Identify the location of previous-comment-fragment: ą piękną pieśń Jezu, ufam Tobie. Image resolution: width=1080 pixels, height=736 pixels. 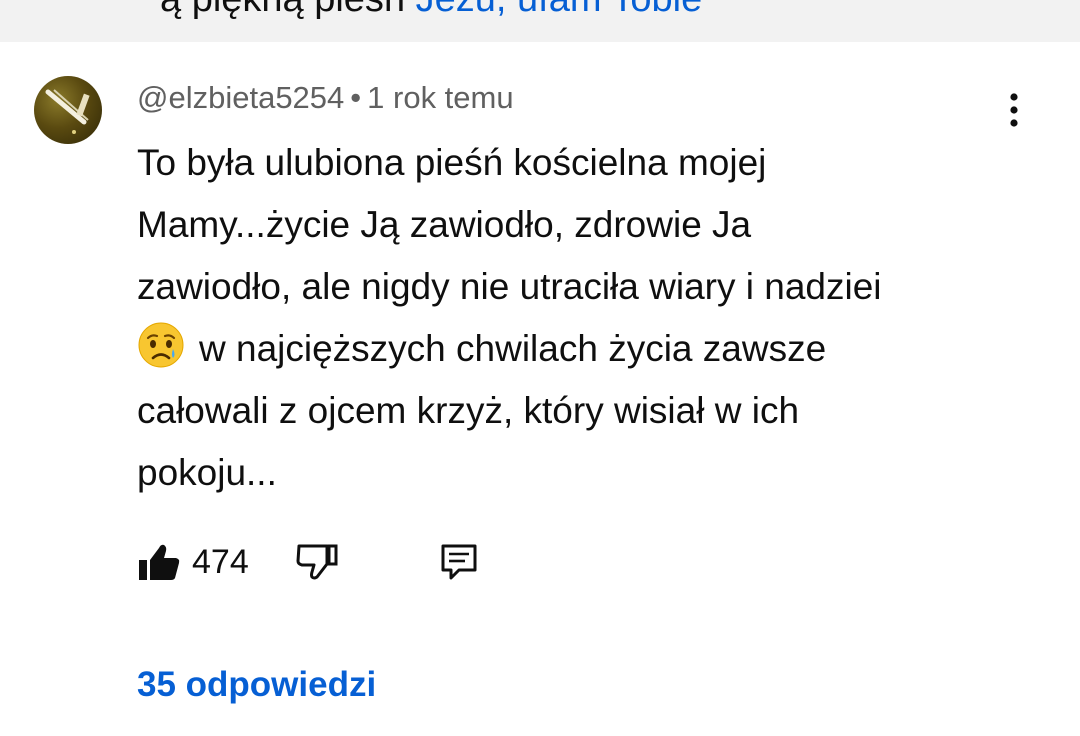
(540, 21).